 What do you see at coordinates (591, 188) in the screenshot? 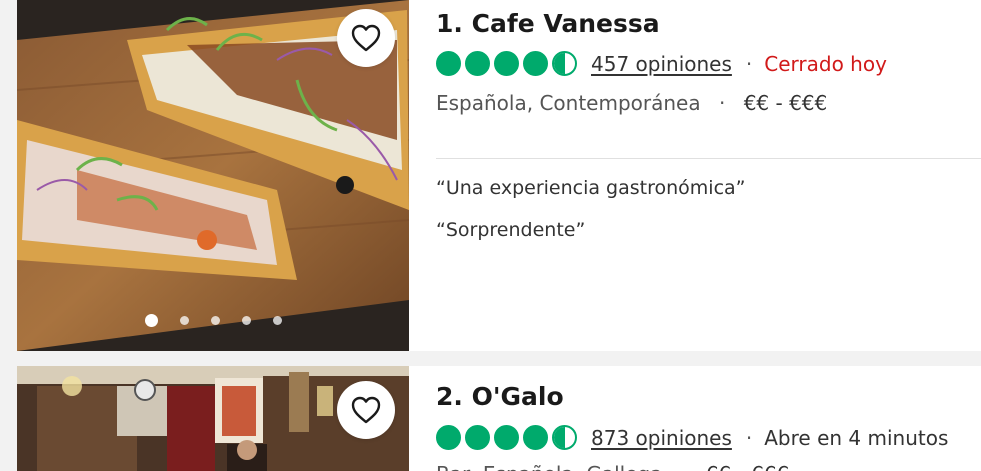
I see `review-quote: “Una experiencia gastronómica”` at bounding box center [591, 188].